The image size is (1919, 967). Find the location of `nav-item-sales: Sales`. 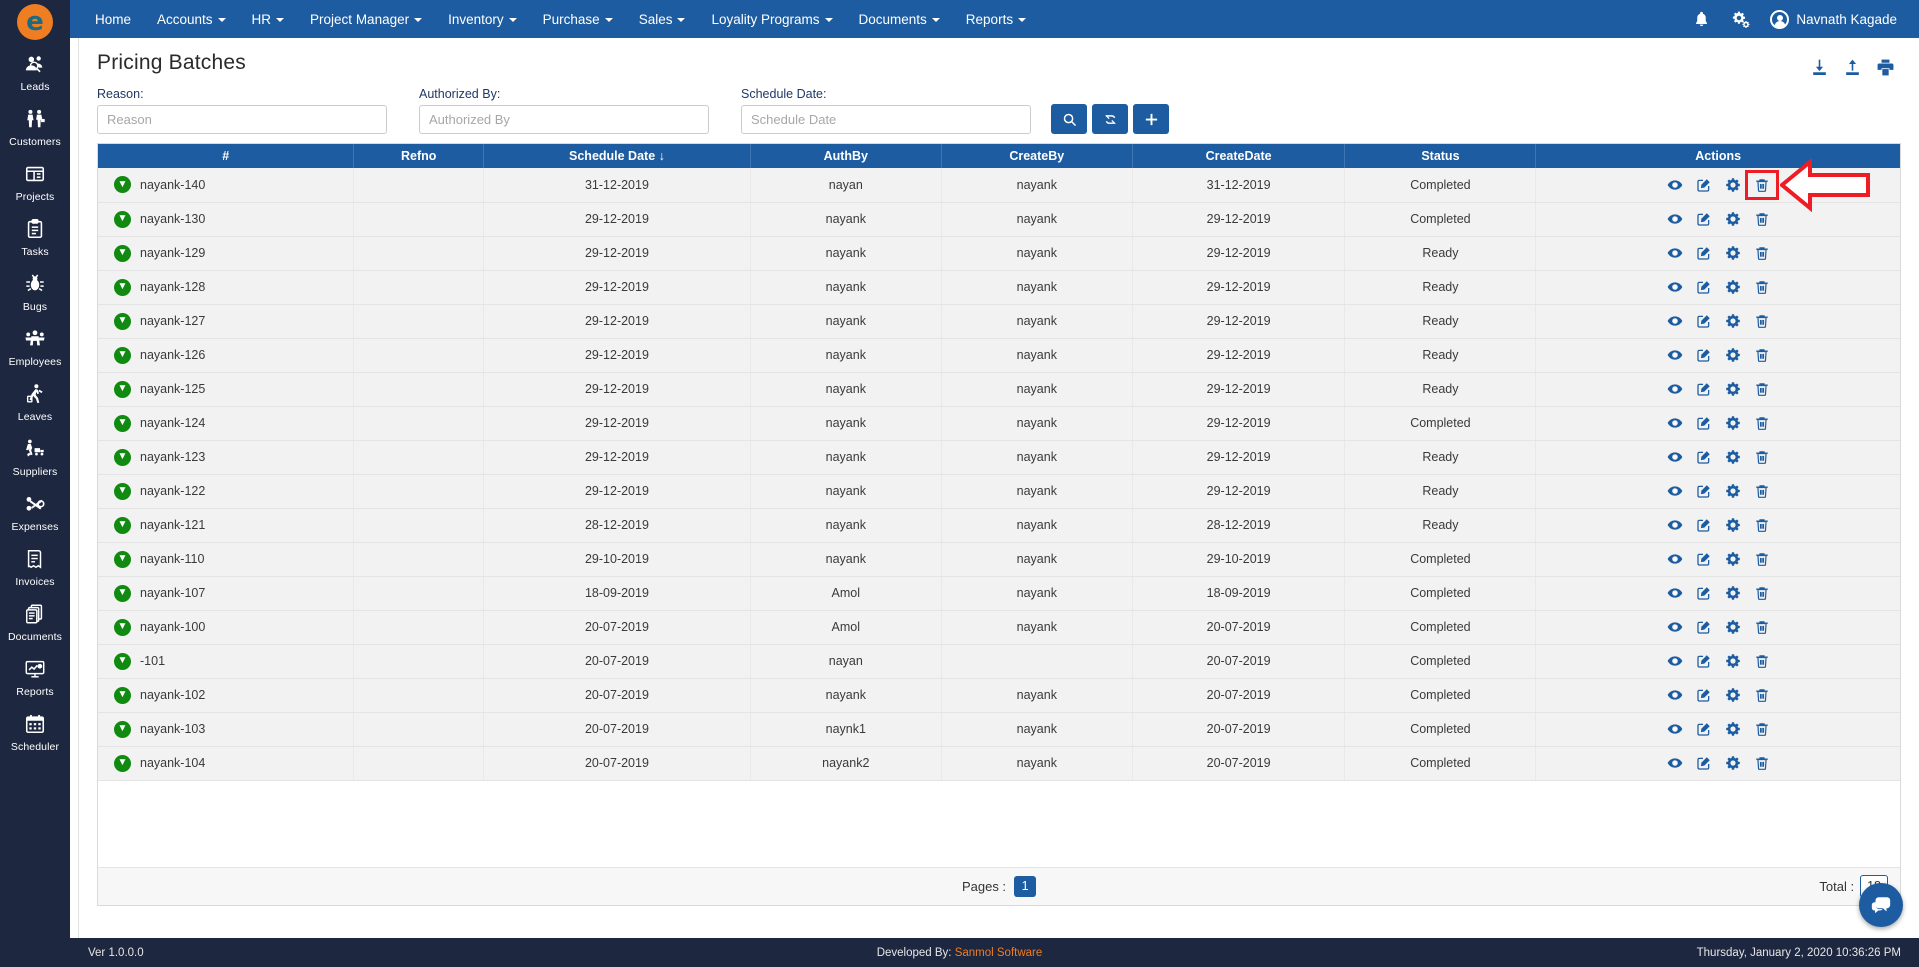

nav-item-sales: Sales is located at coordinates (662, 19).